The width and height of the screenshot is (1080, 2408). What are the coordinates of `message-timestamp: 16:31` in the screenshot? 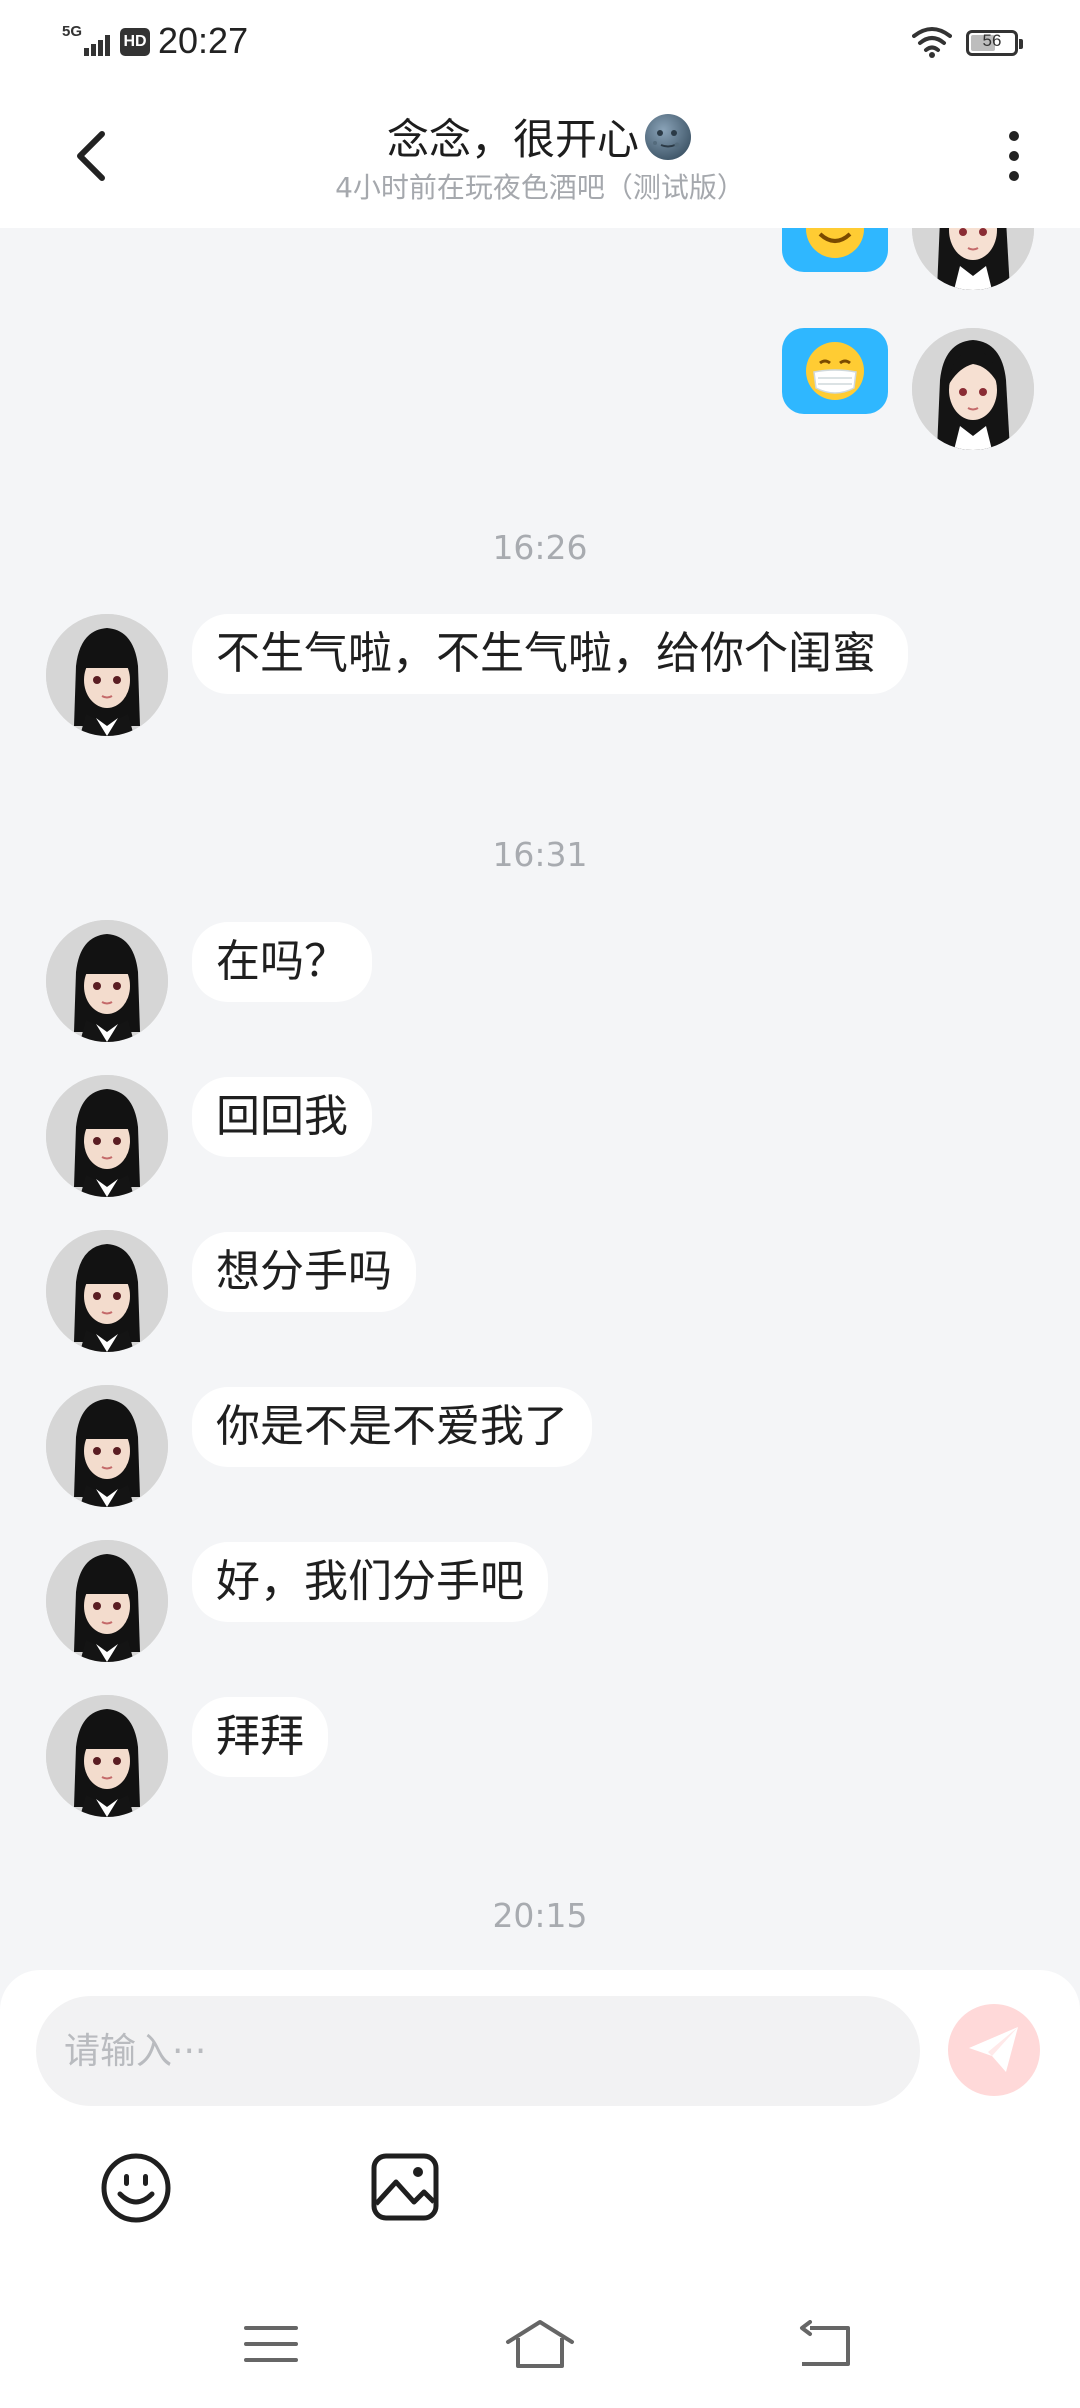 It's located at (540, 854).